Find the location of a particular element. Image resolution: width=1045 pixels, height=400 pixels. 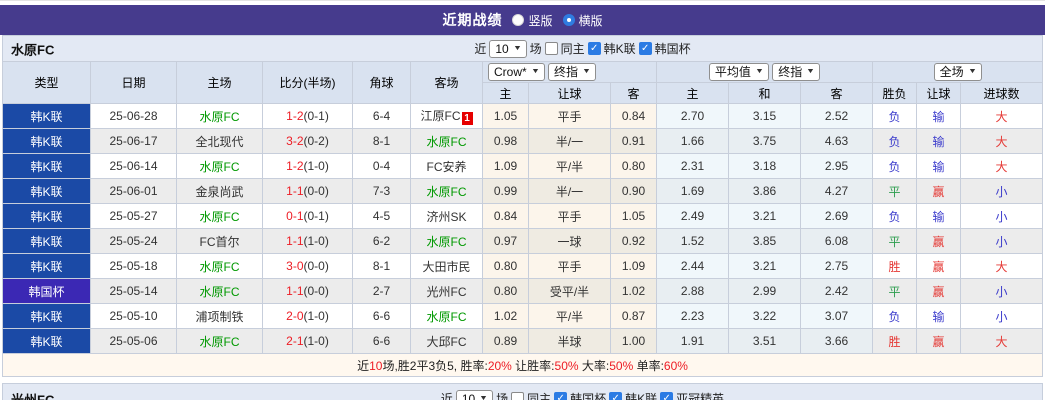

next-same-home-label: 同主 is located at coordinates (539, 395).